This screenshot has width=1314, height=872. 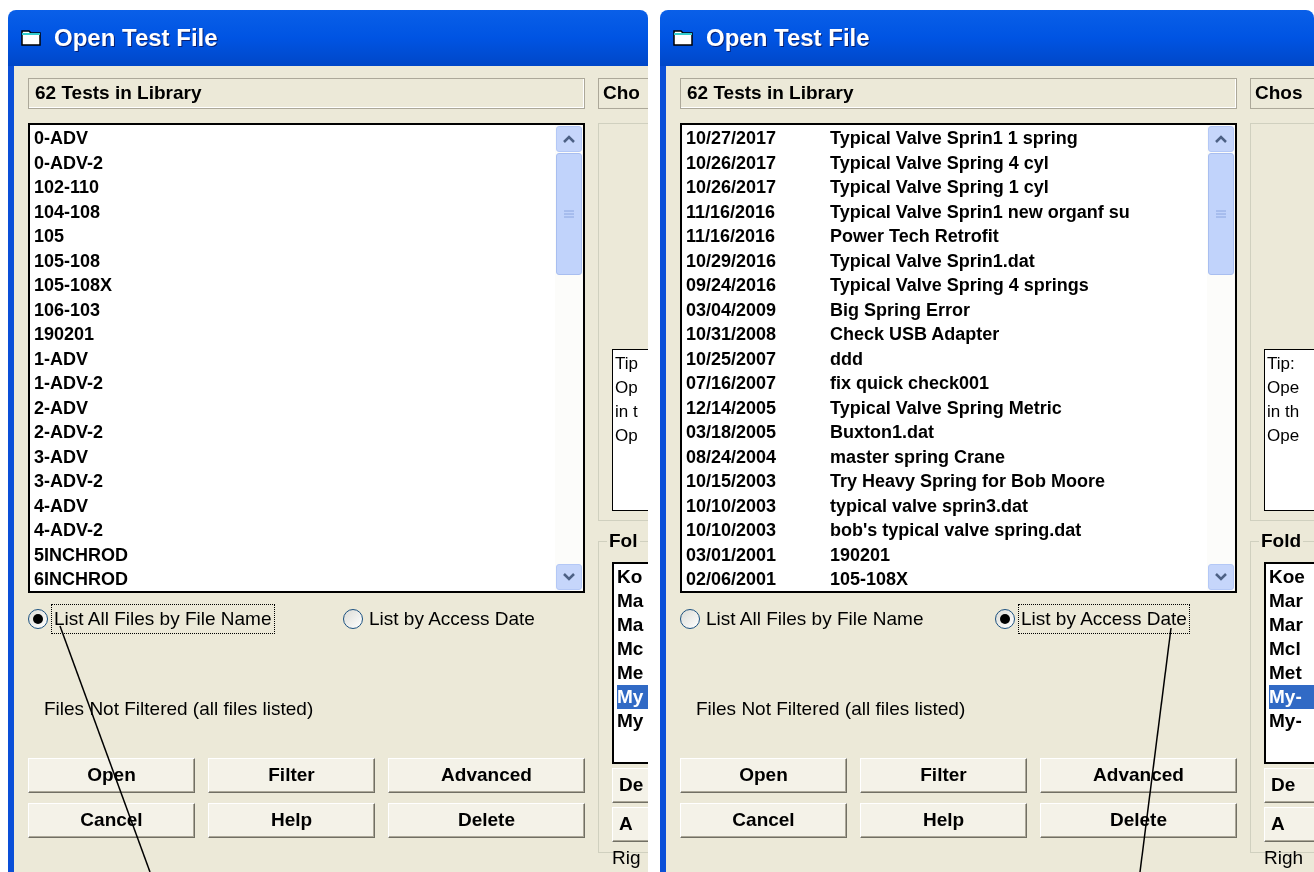 I want to click on file-list-item: 10/10/2003 bob's typical valve spring.dat, so click(x=946, y=530).